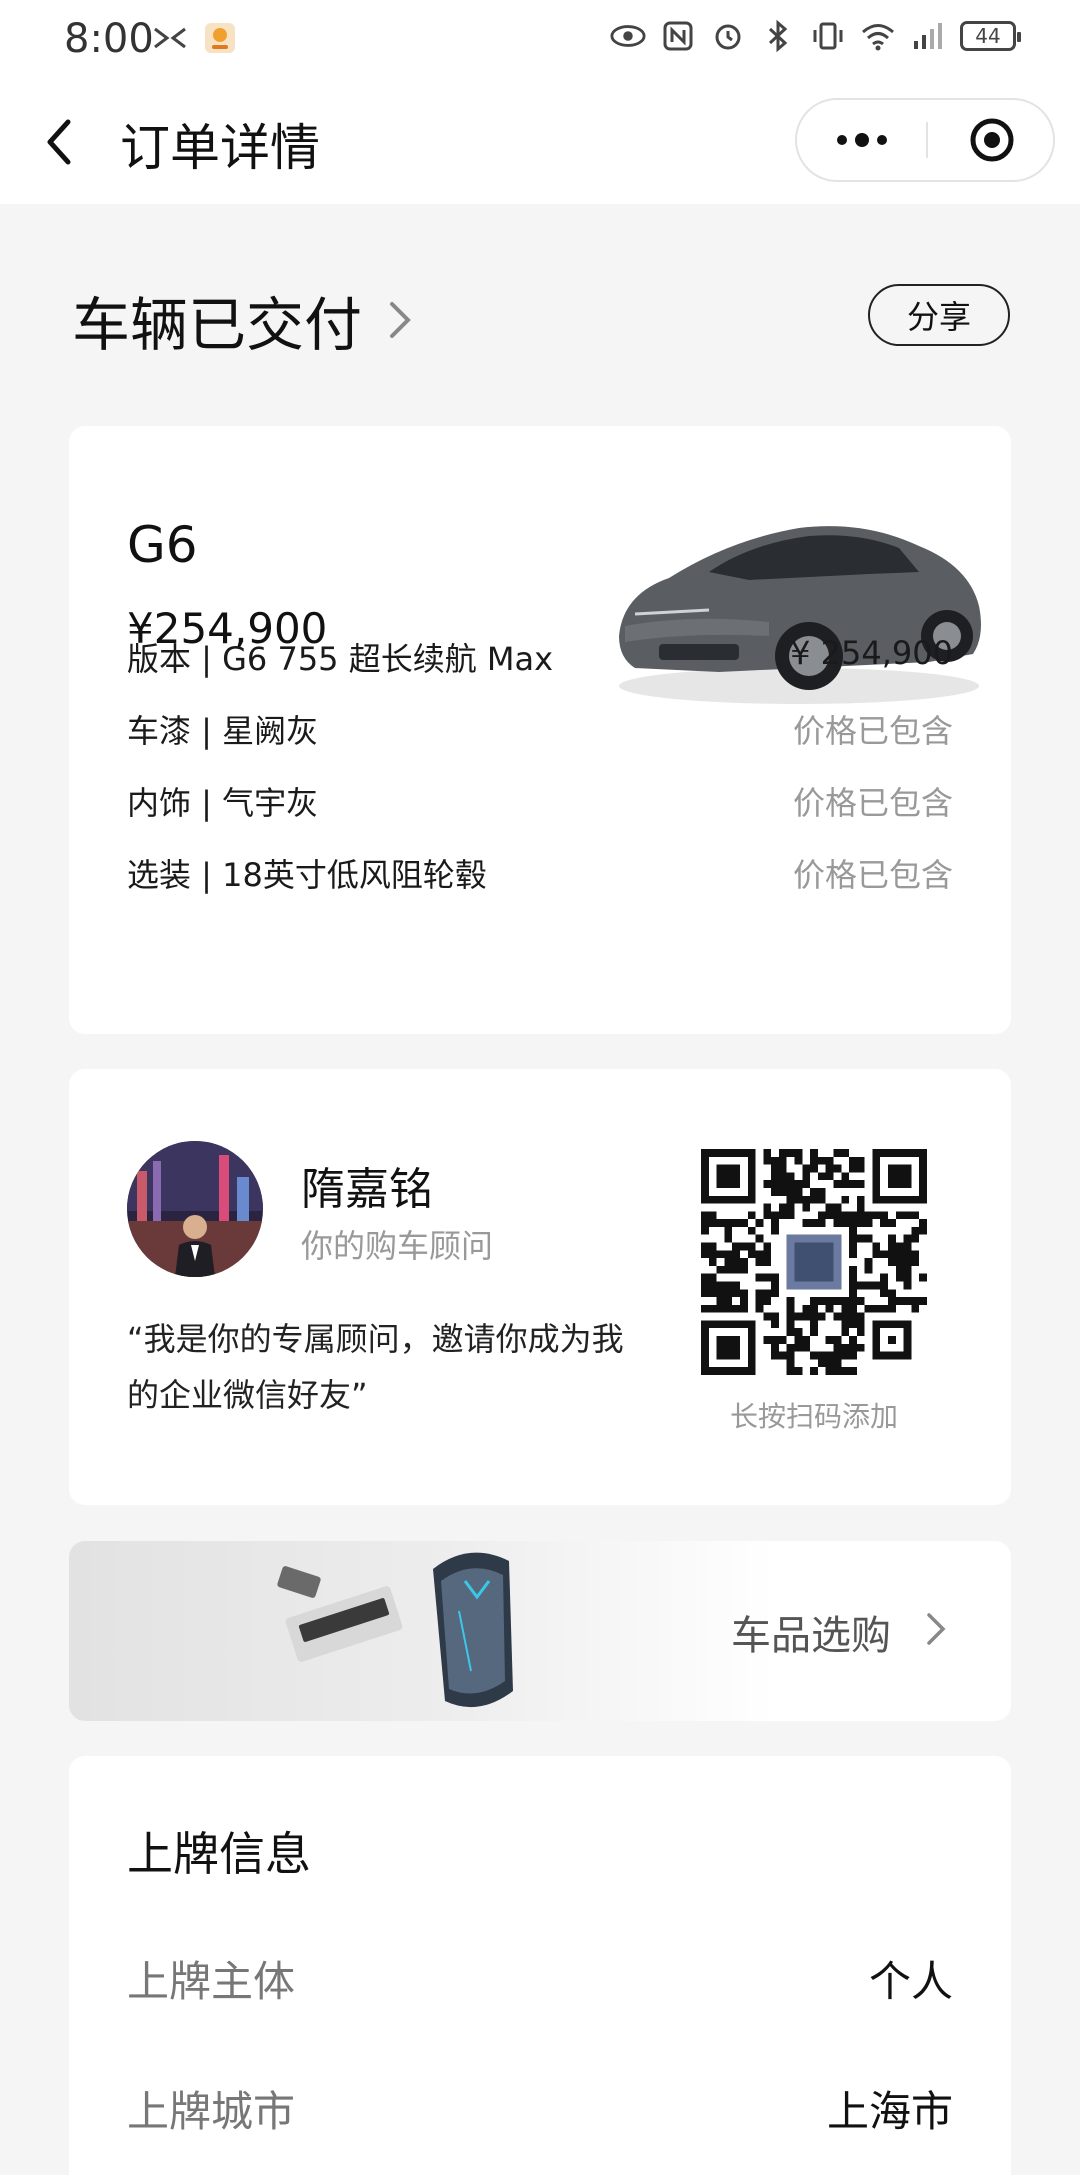 This screenshot has width=1080, height=2175. What do you see at coordinates (678, 36) in the screenshot?
I see `nfc-icon` at bounding box center [678, 36].